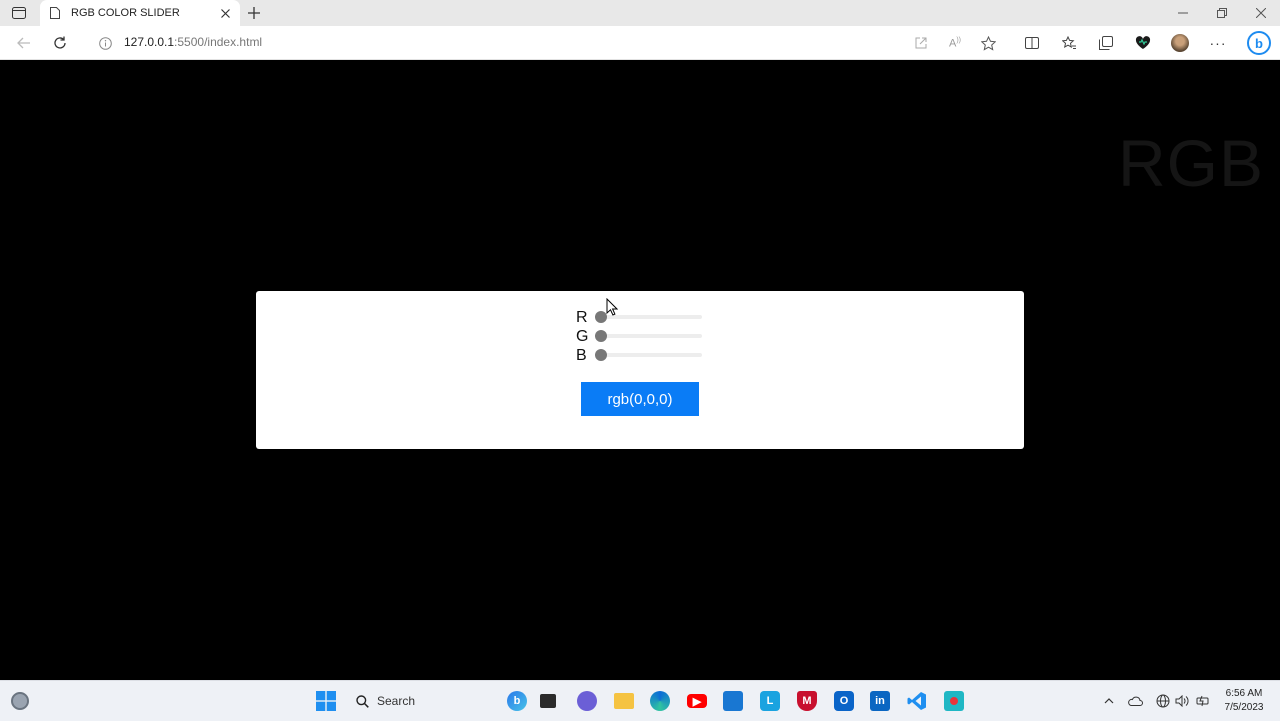 The height and width of the screenshot is (721, 1280). I want to click on search-label: Search, so click(396, 701).